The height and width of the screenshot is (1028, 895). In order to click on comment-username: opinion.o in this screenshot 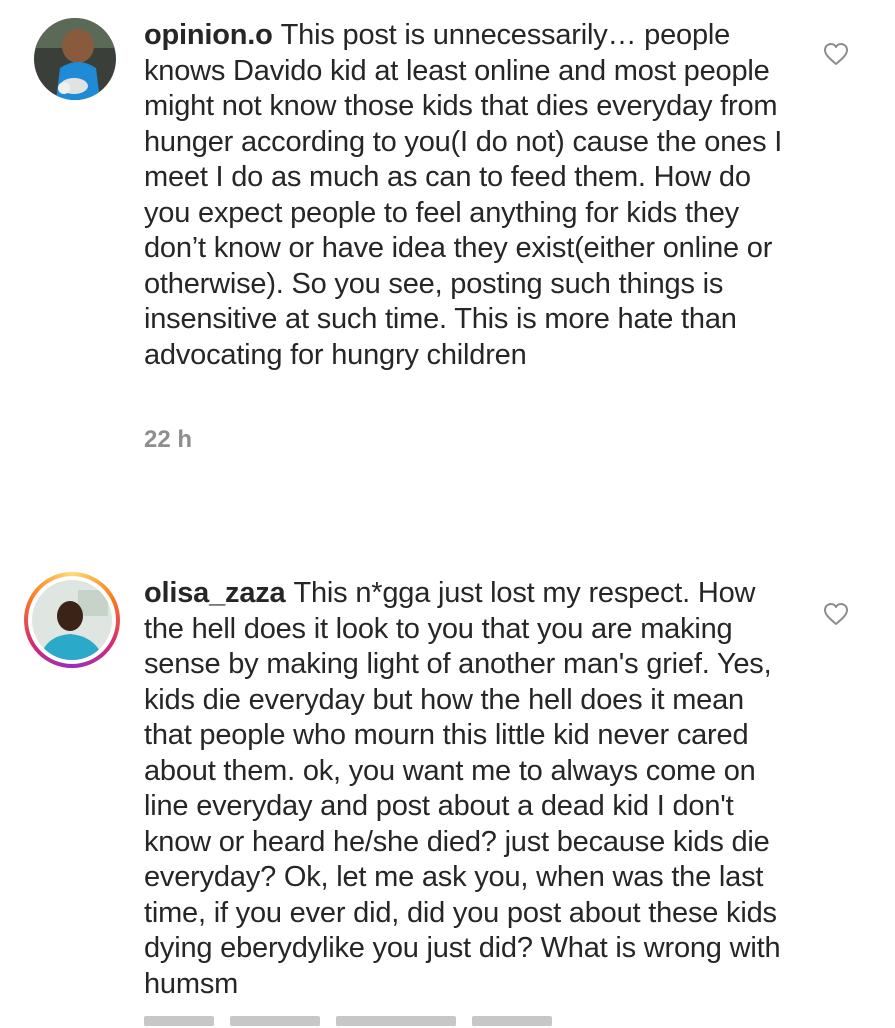, I will do `click(208, 35)`.